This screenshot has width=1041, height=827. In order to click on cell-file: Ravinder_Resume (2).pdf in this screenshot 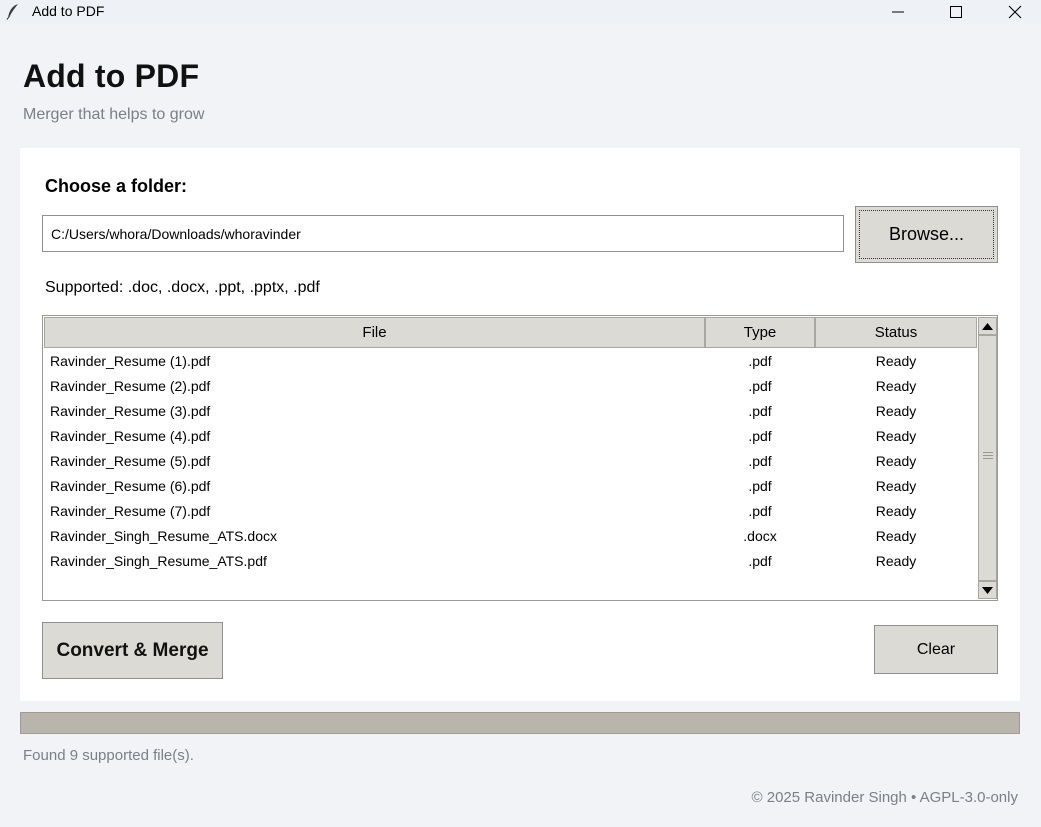, I will do `click(130, 385)`.